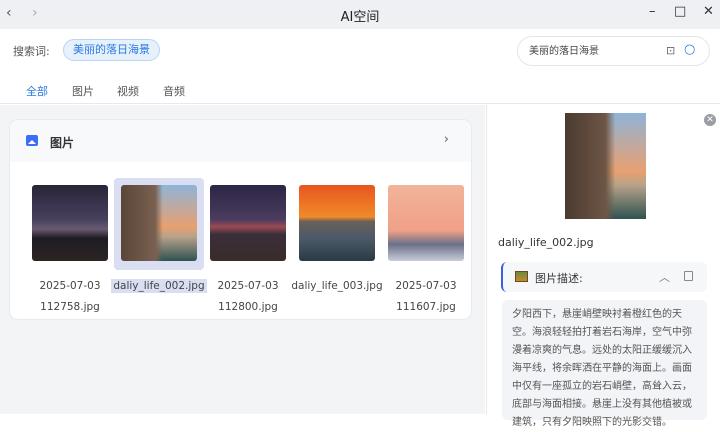 This screenshot has width=720, height=432. I want to click on search-icon: ○, so click(689, 49).